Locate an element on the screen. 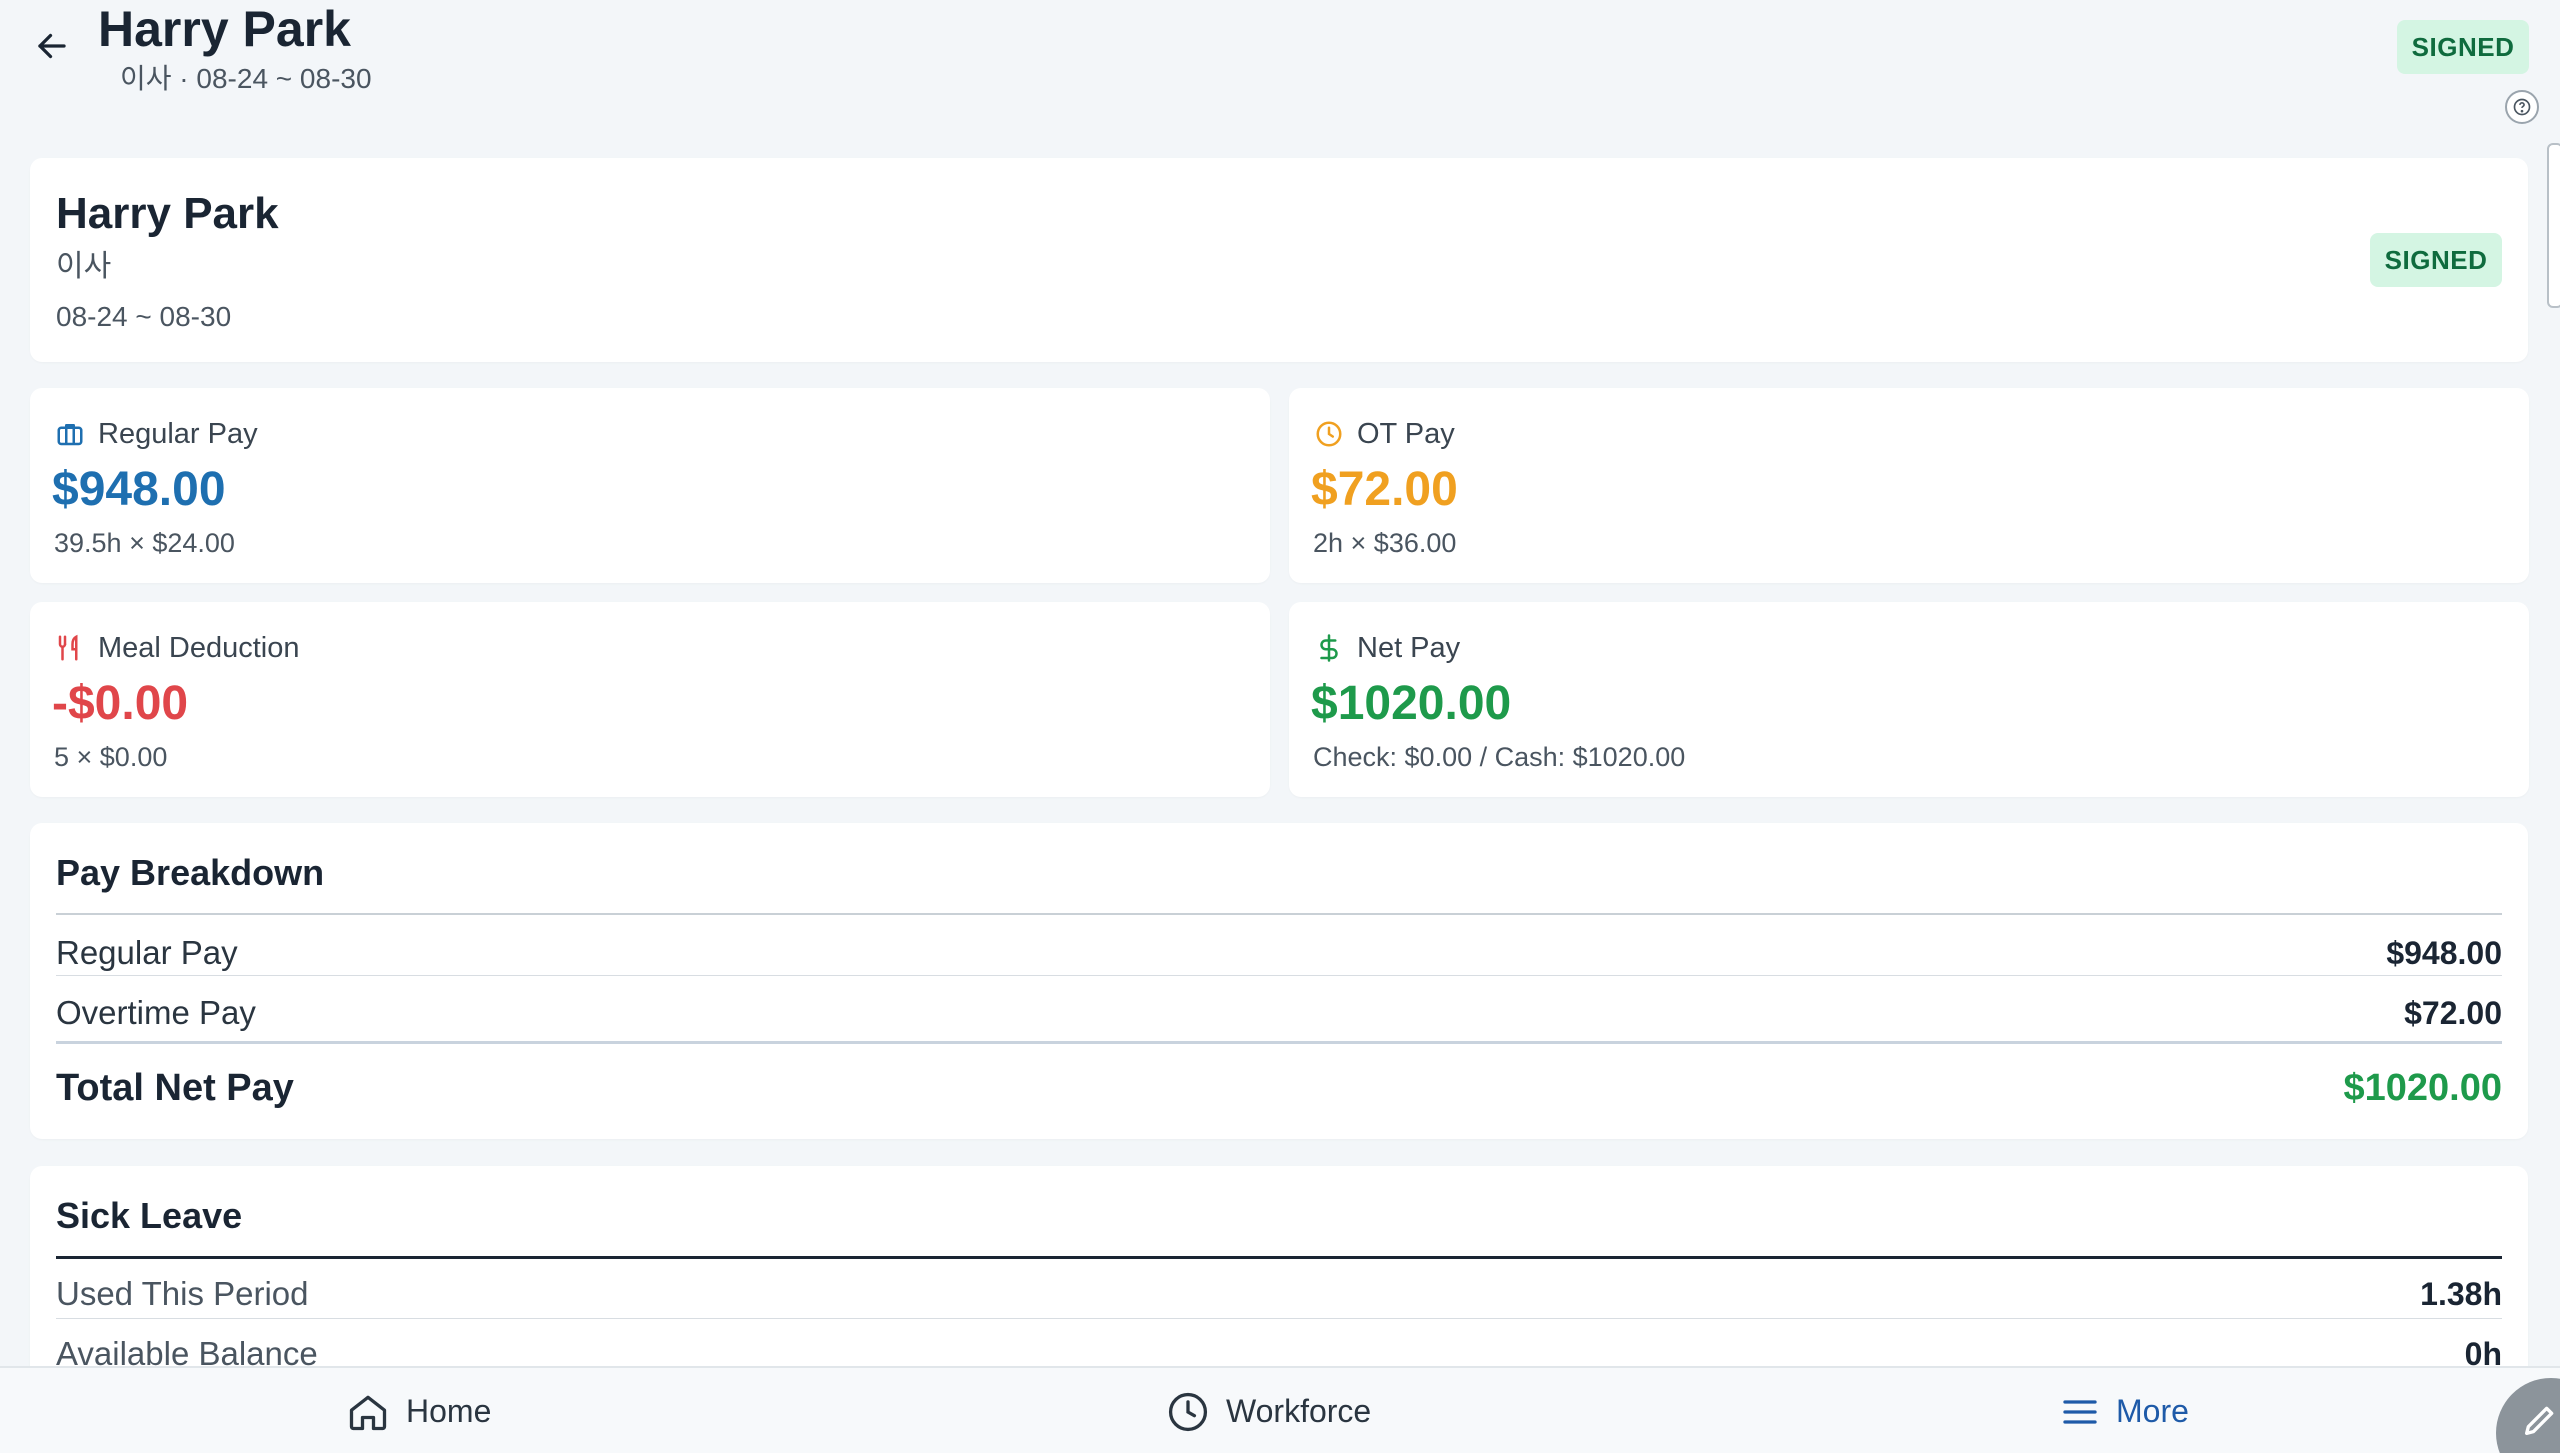 The width and height of the screenshot is (2560, 1453). breakdown-total-row: Total Net Pay $1020.00 is located at coordinates (1279, 1088).